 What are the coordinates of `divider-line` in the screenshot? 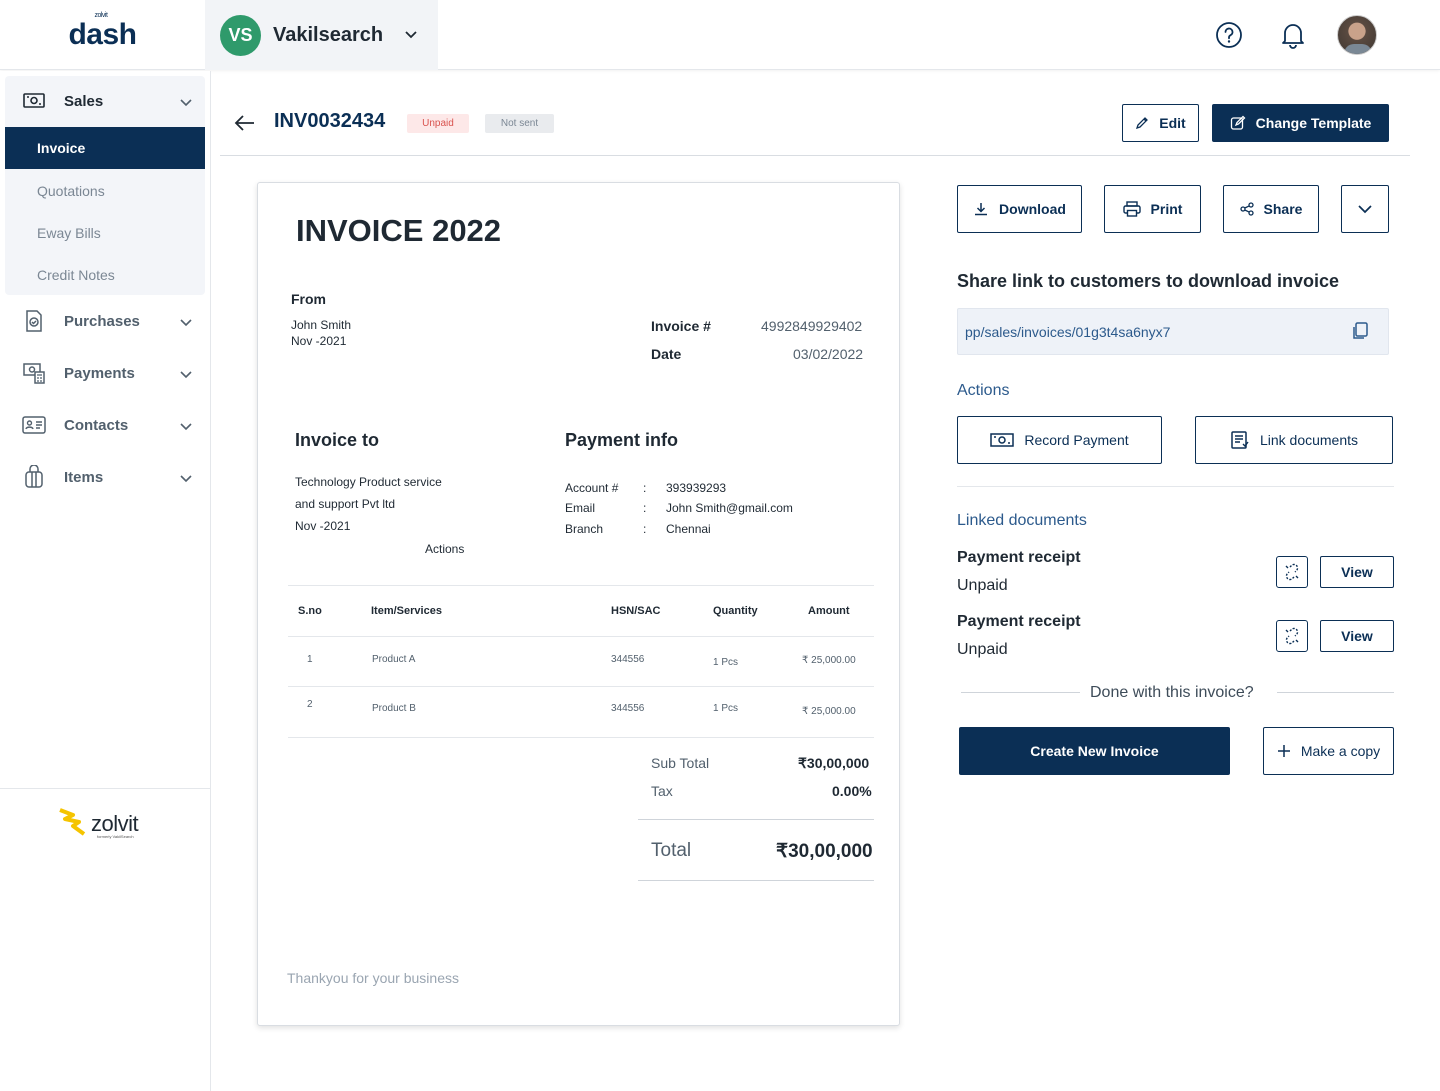 It's located at (1335, 692).